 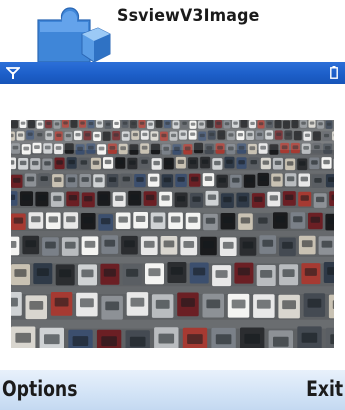 What do you see at coordinates (334, 72) in the screenshot?
I see `battery-icon` at bounding box center [334, 72].